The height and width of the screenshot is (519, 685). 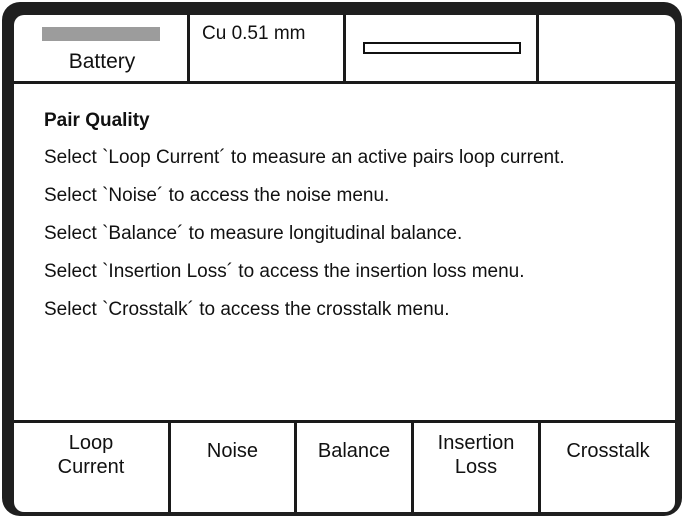 I want to click on softkey-loop-current: Loop Current, so click(x=92, y=467).